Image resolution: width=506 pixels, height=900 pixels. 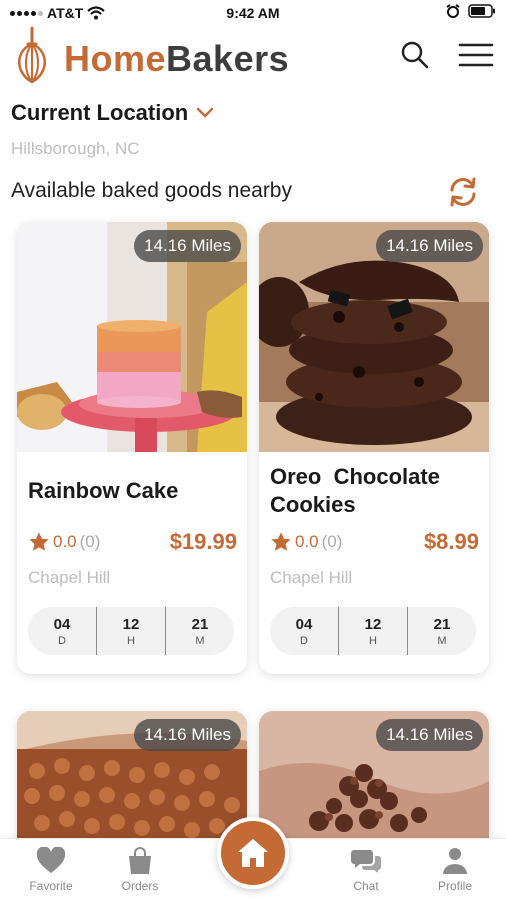 What do you see at coordinates (103, 490) in the screenshot?
I see `product-name: Rainbow Cake` at bounding box center [103, 490].